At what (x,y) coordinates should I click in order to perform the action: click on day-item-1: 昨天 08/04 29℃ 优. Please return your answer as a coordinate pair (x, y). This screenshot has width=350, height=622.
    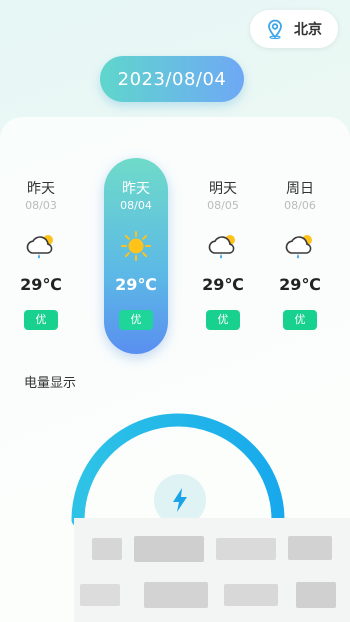
    Looking at the image, I should click on (136, 254).